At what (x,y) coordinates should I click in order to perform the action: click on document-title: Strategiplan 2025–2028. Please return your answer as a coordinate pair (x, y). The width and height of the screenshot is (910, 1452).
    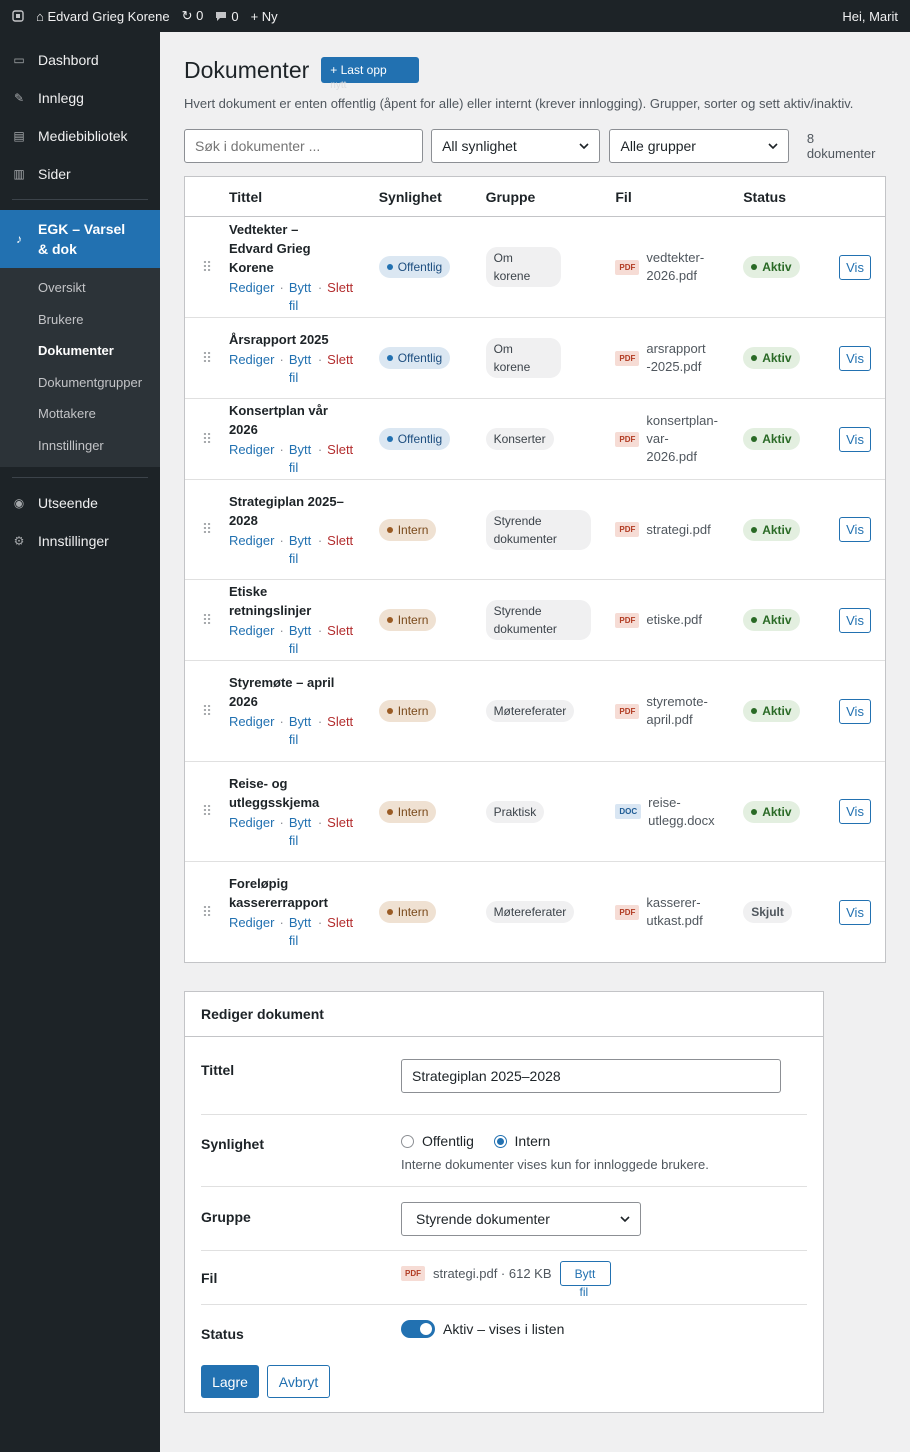
    Looking at the image, I should click on (286, 511).